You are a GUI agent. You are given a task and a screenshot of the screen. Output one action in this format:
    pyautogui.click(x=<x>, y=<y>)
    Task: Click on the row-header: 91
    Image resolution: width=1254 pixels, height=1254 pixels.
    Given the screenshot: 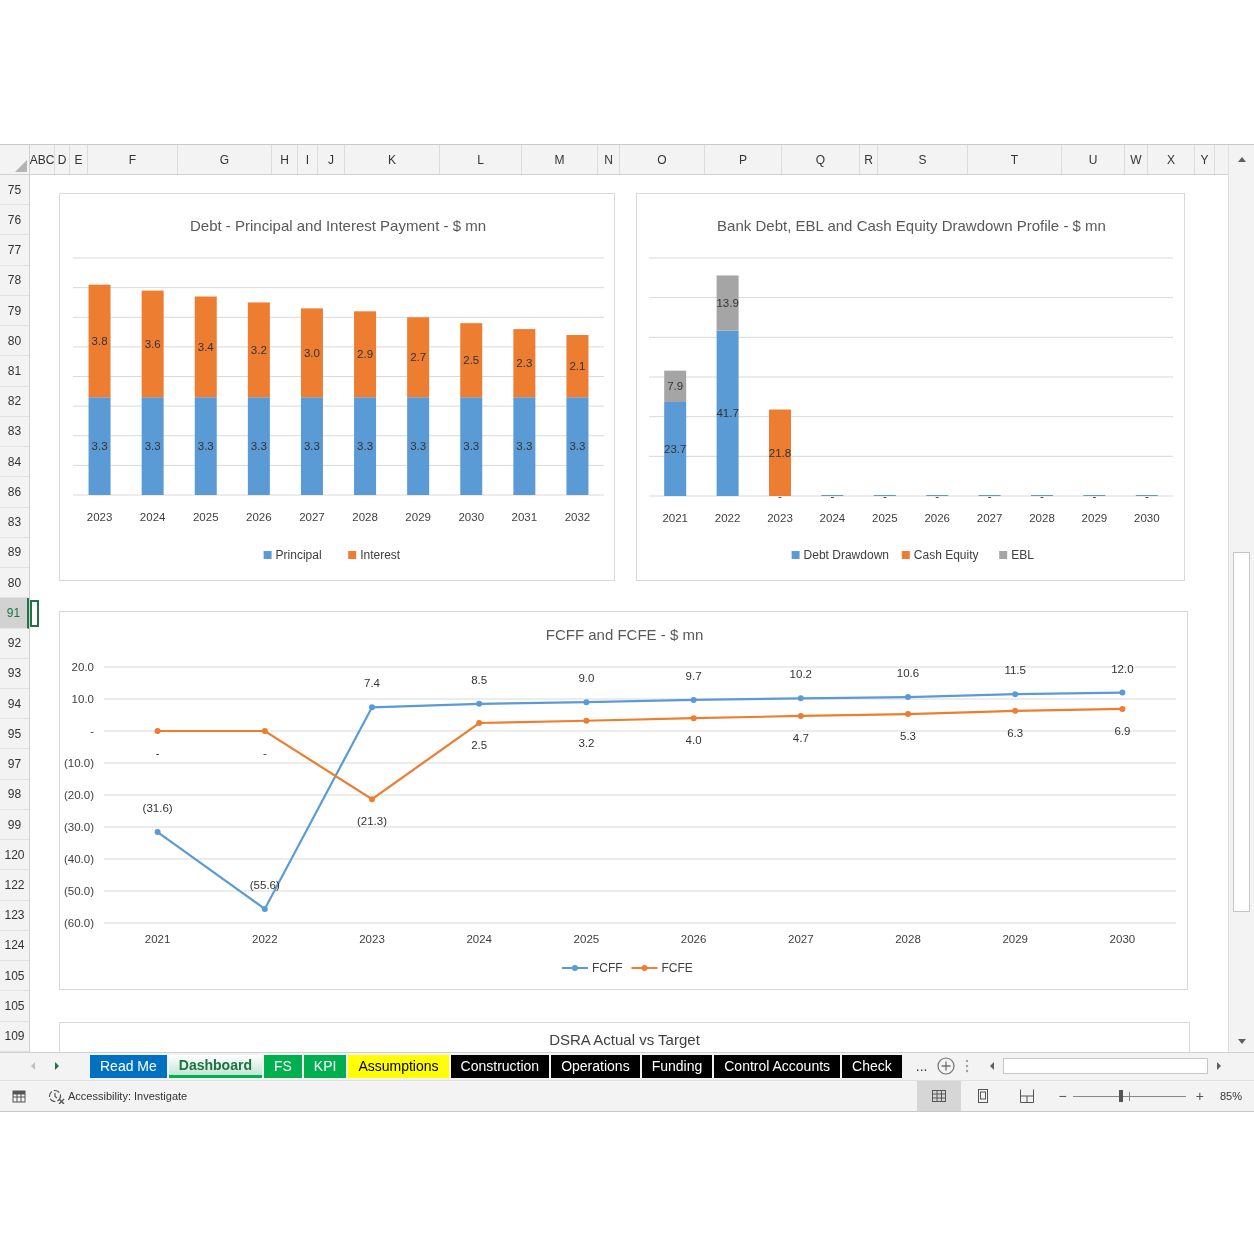 What is the action you would take?
    pyautogui.click(x=14, y=613)
    